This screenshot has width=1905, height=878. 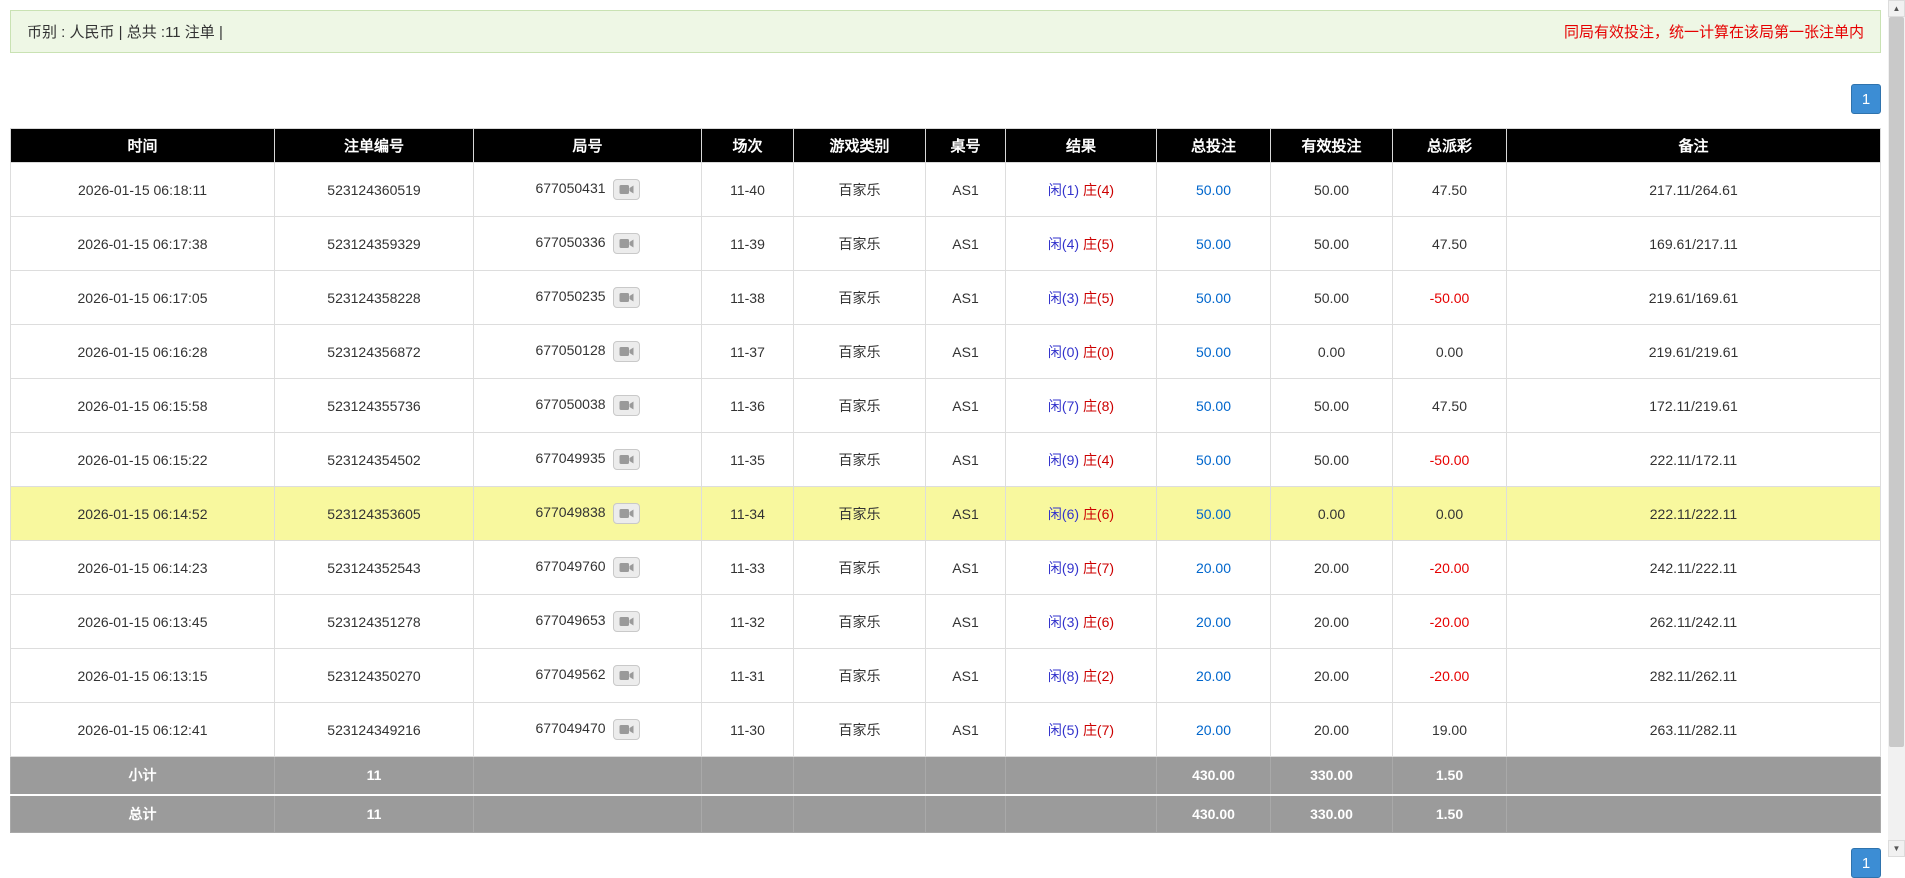 What do you see at coordinates (587, 243) in the screenshot?
I see `round-cell: 677050336` at bounding box center [587, 243].